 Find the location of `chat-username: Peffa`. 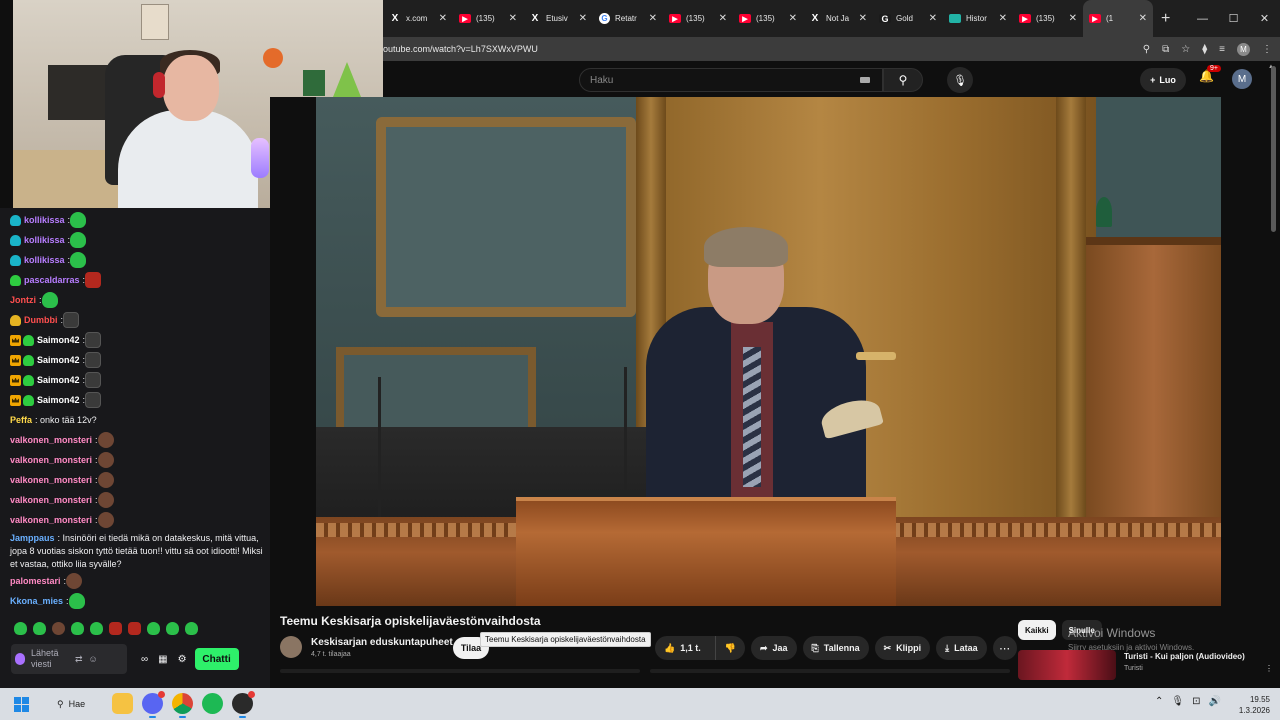

chat-username: Peffa is located at coordinates (21, 420).